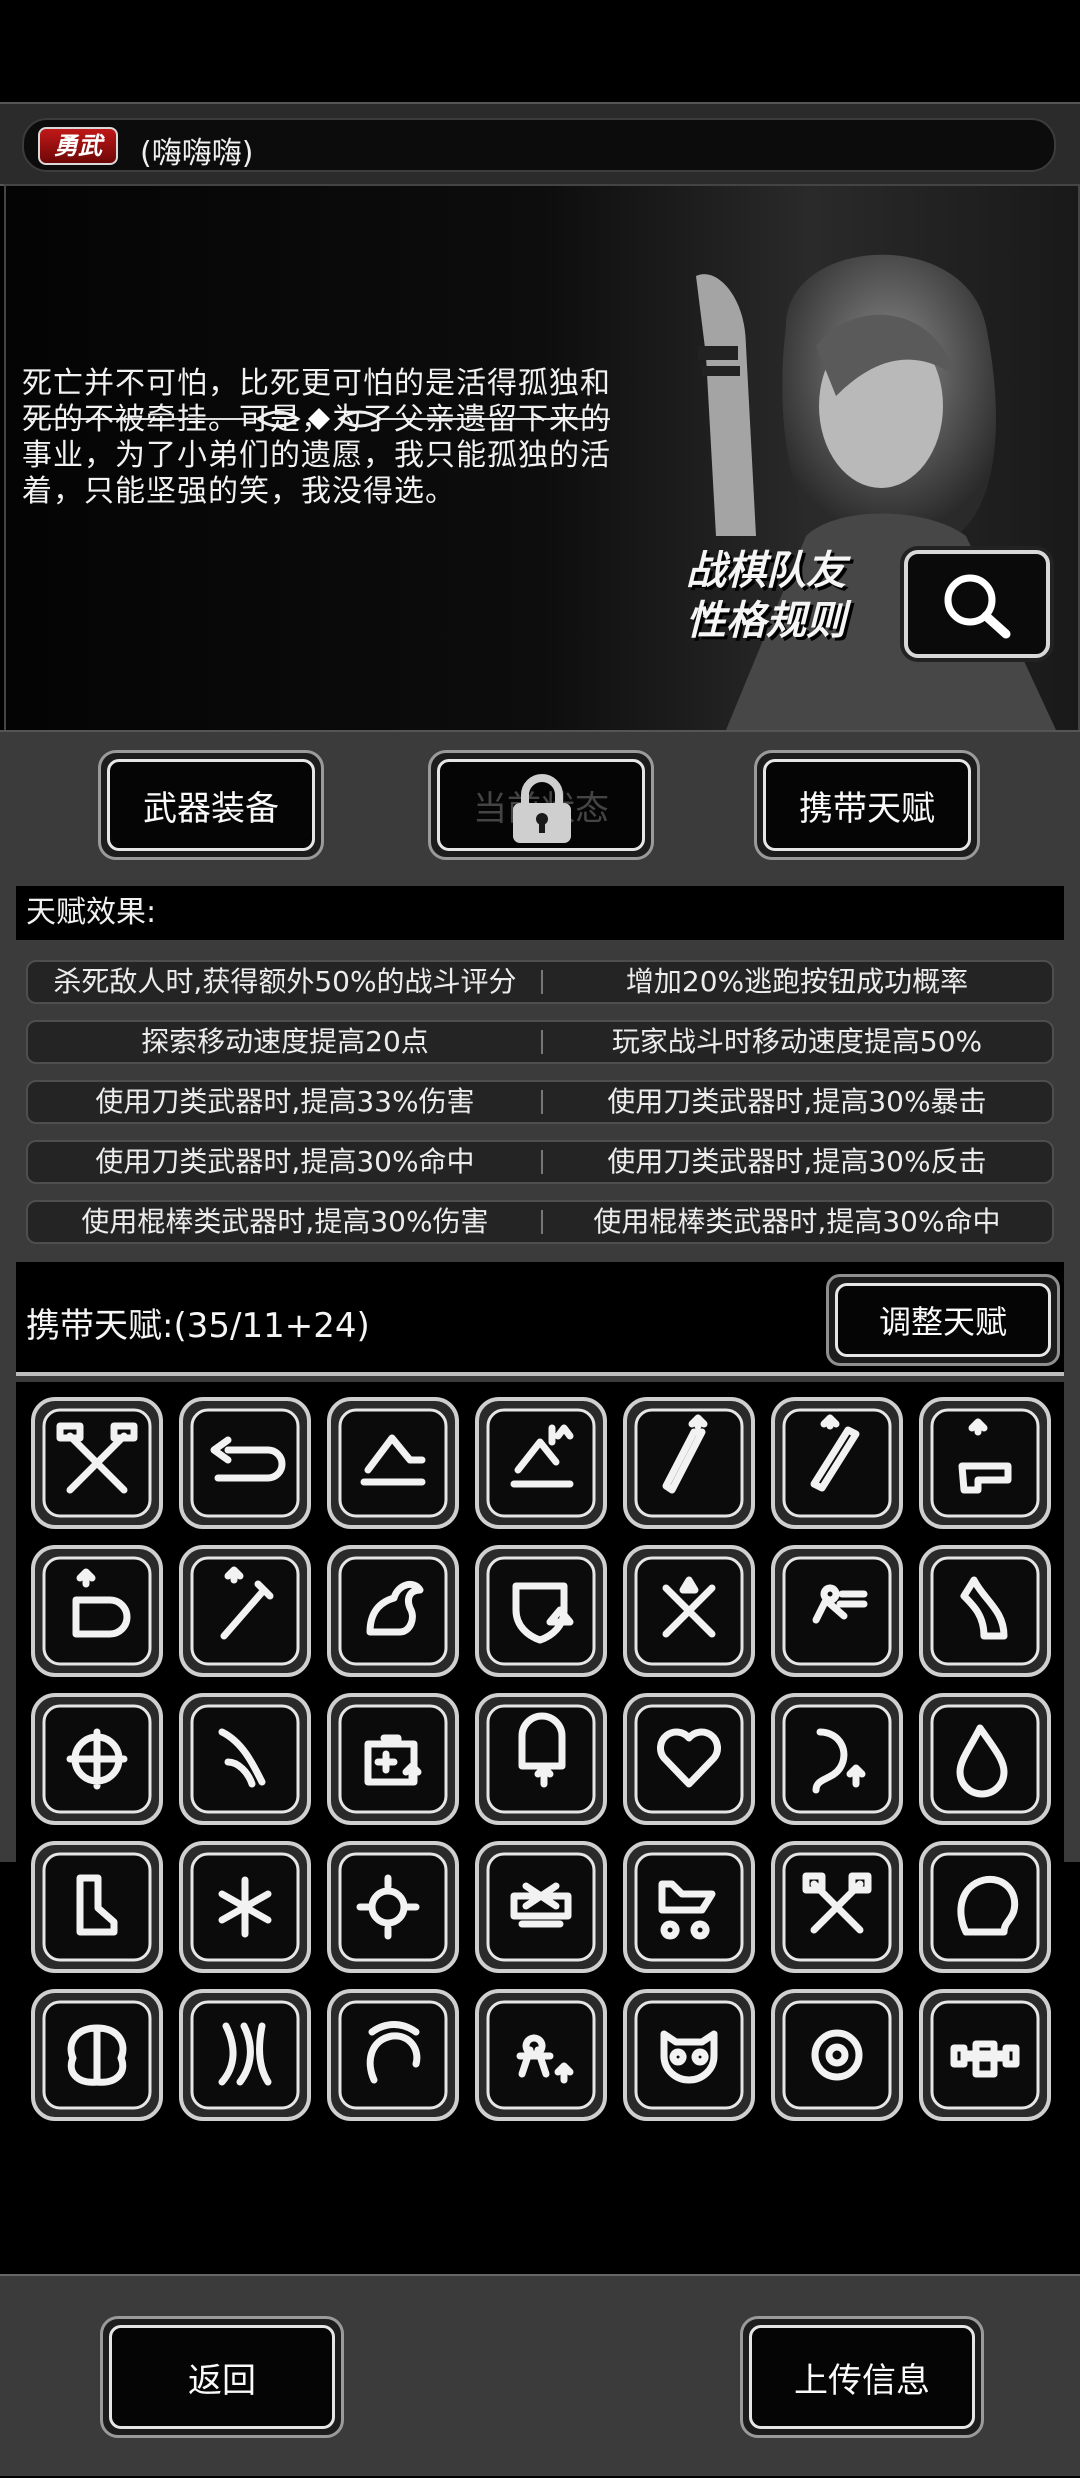  I want to click on effect-text: 使用刀类武器时,提高33%伤害, so click(285, 1101).